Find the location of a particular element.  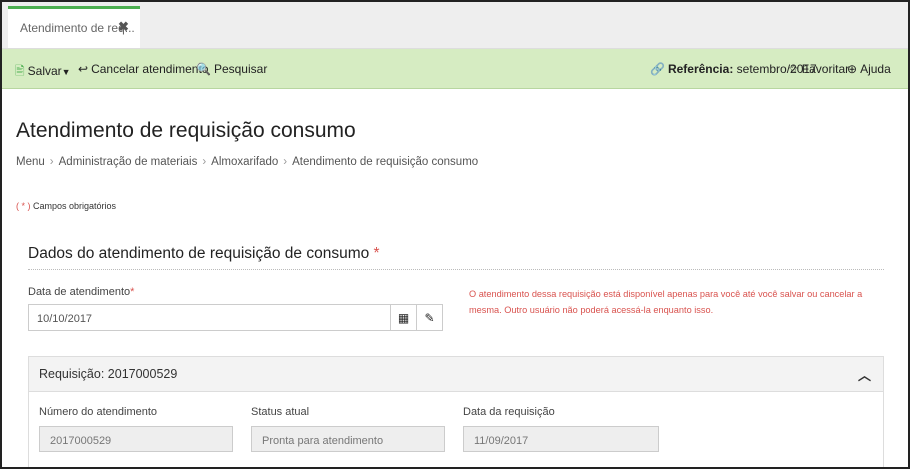

status-field: Pronta para atendimento is located at coordinates (348, 439).